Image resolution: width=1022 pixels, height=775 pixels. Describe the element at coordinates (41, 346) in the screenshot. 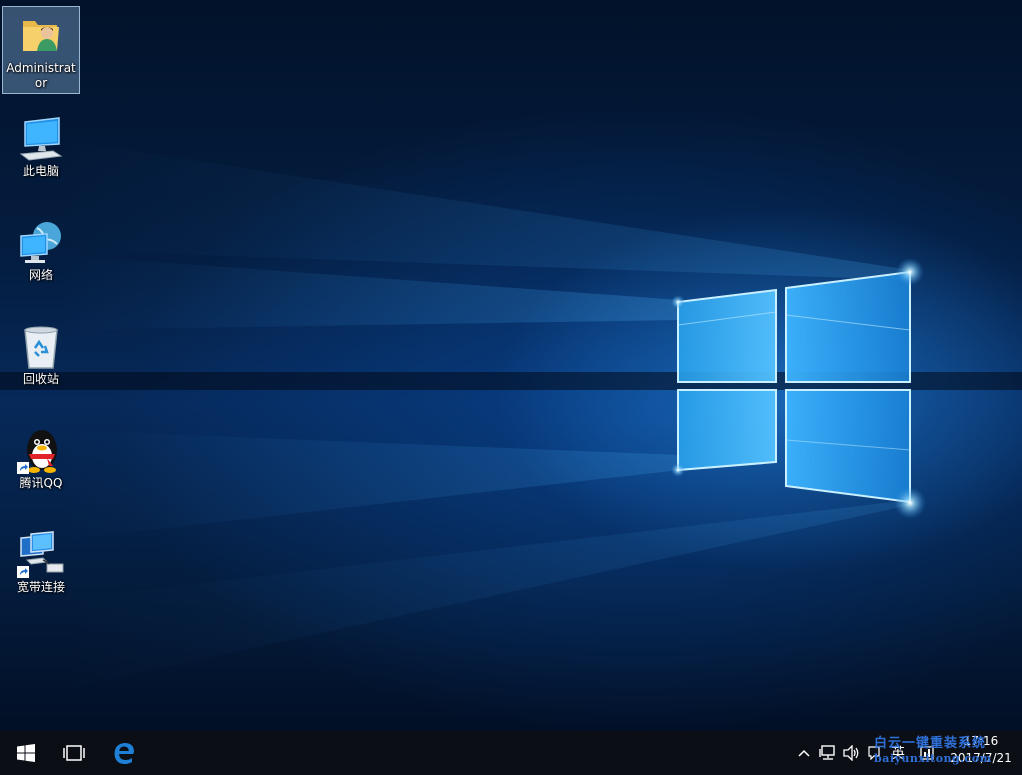

I see `recycle-bin-icon` at that location.